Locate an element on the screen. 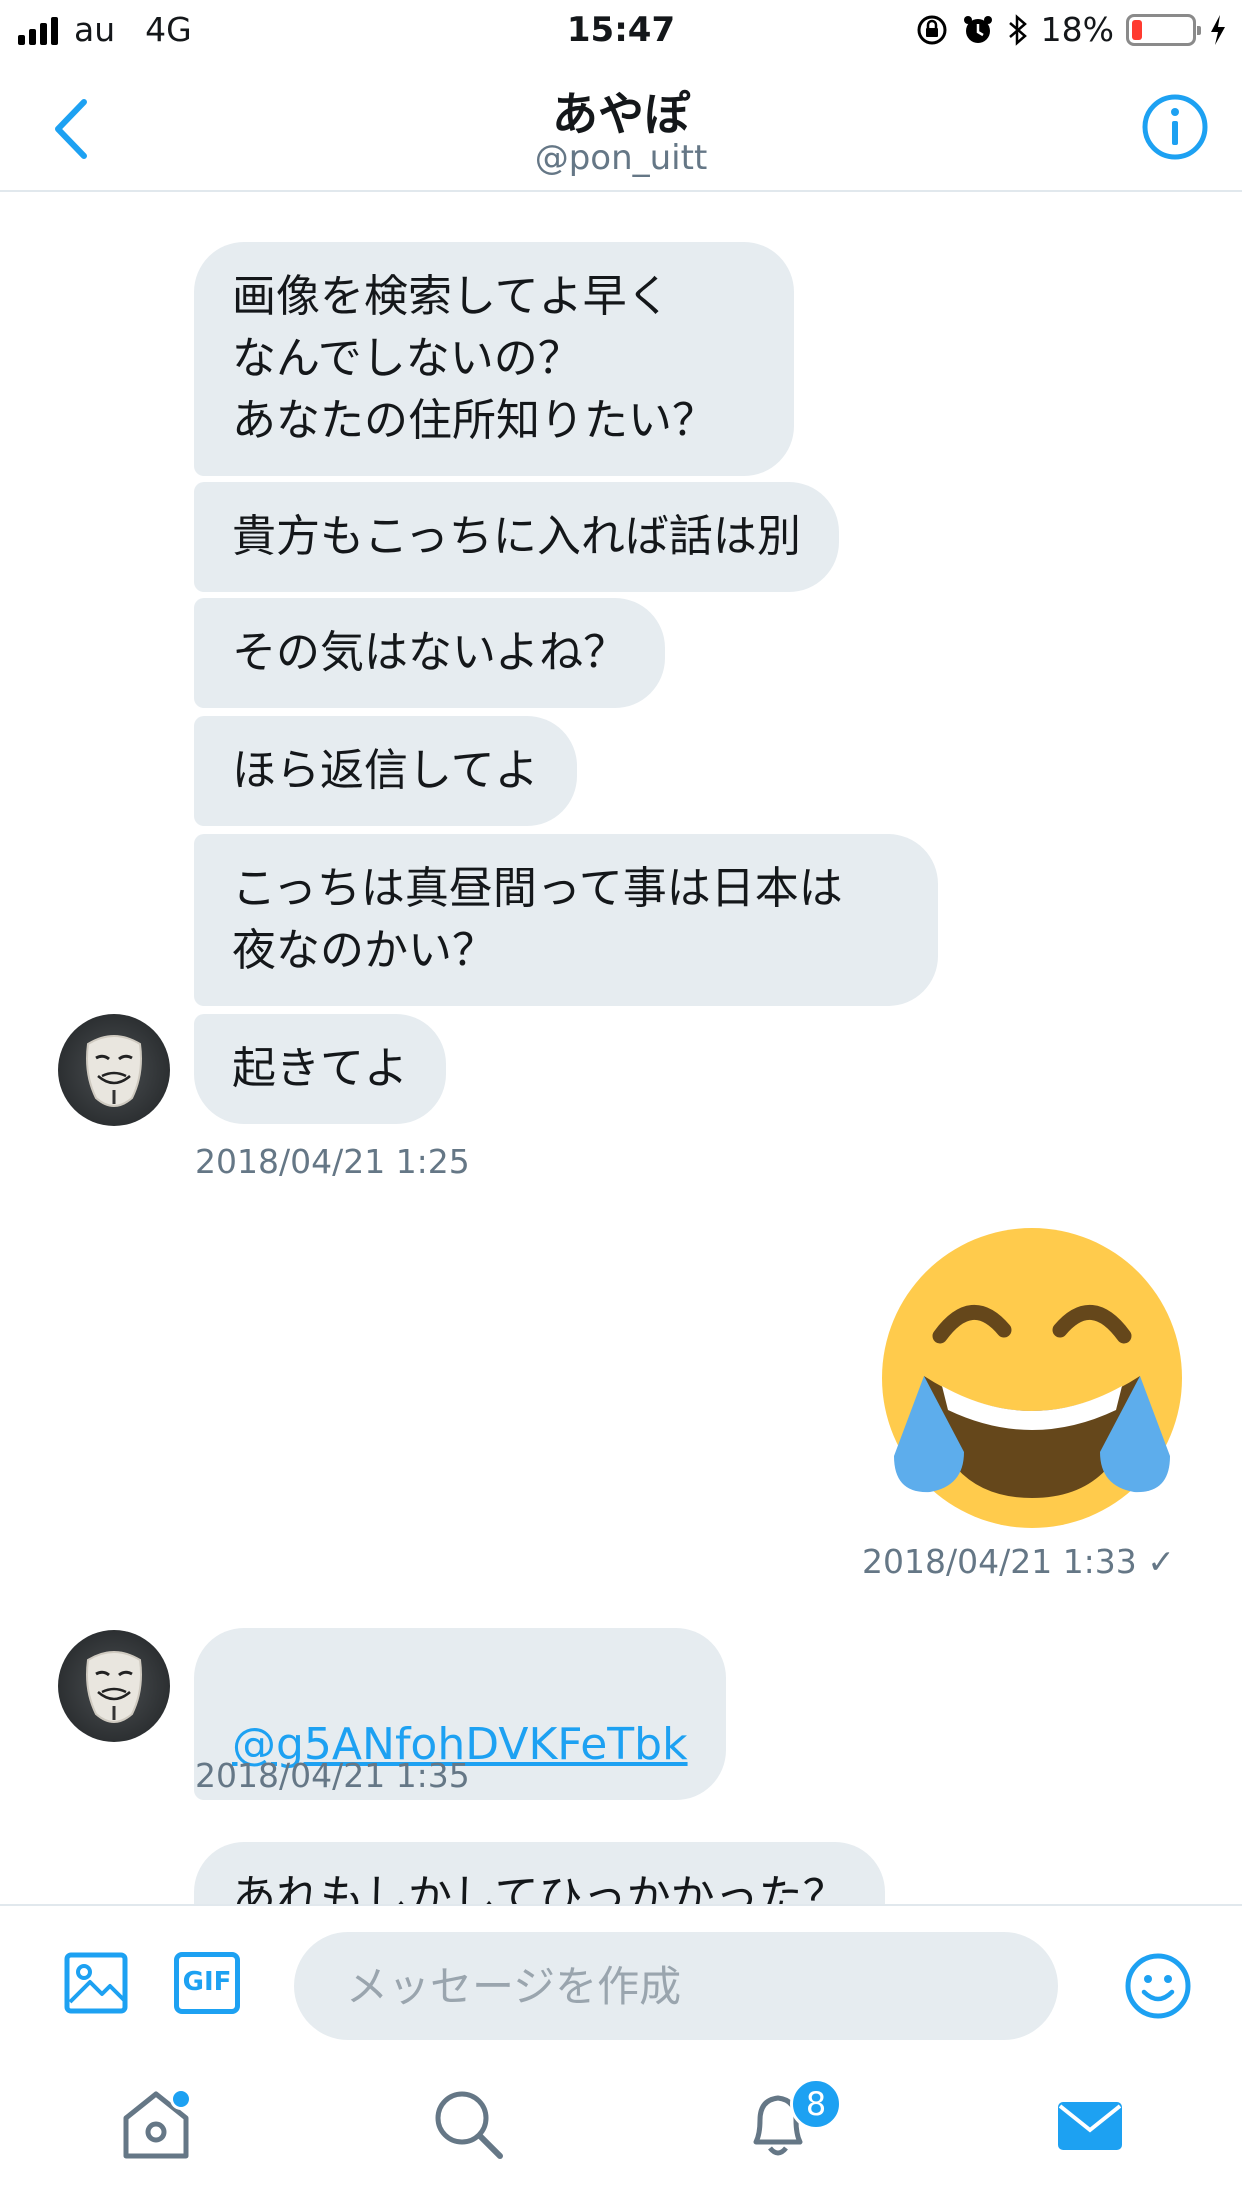 The image size is (1242, 2208). messages-icon is located at coordinates (1090, 2124).